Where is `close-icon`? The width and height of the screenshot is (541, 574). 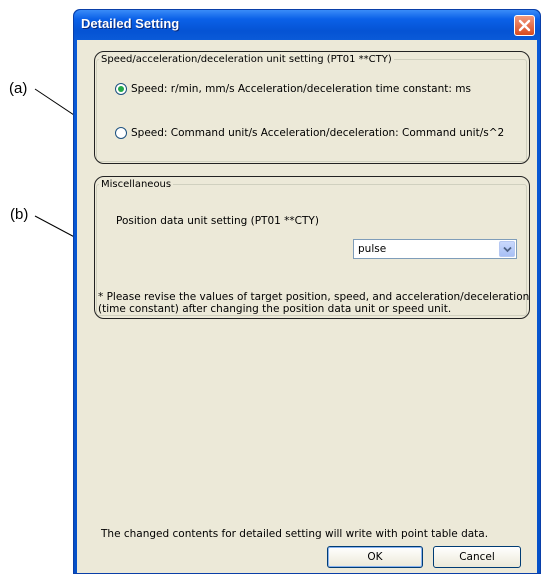 close-icon is located at coordinates (524, 25).